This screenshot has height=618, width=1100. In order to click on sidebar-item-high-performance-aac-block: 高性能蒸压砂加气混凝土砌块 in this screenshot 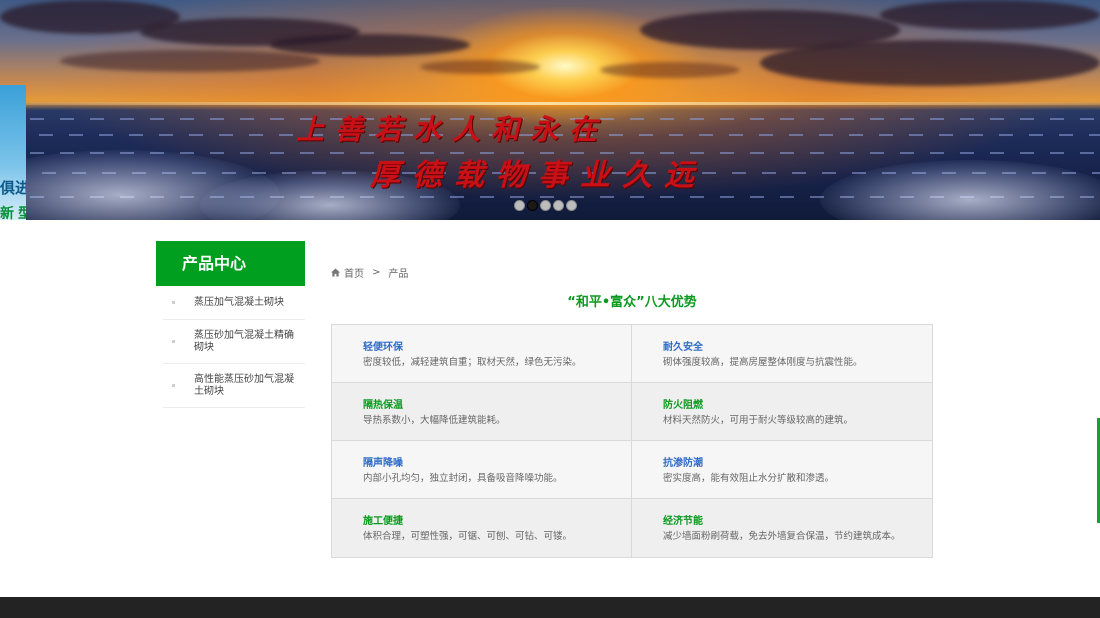, I will do `click(234, 386)`.